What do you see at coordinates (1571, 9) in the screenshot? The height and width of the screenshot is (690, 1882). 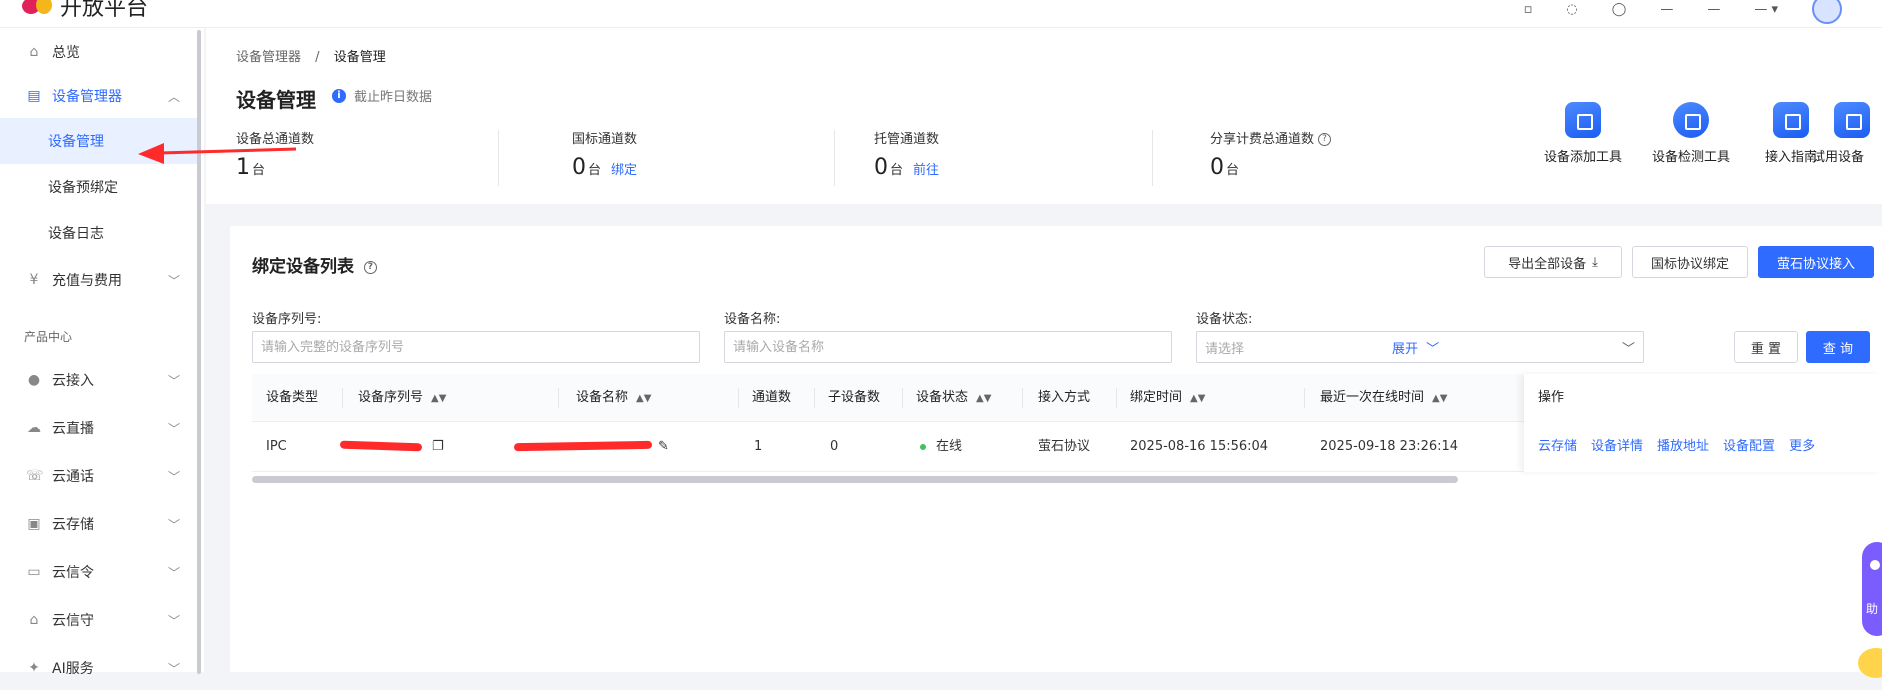 I see `bell-icon: ◌` at bounding box center [1571, 9].